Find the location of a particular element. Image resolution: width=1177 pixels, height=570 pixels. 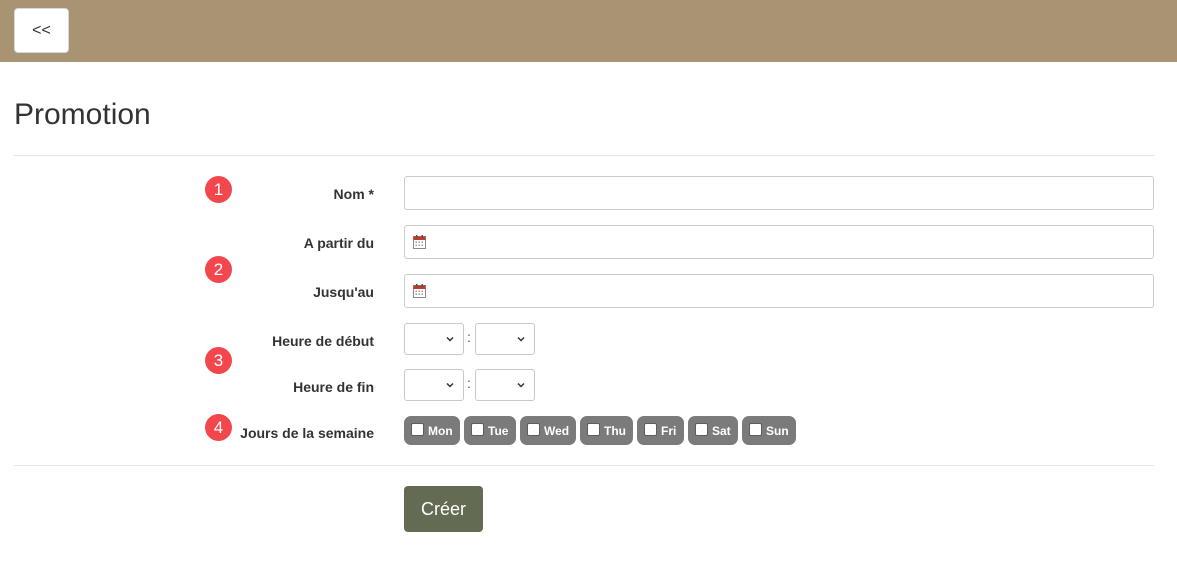

day-label: Tue is located at coordinates (498, 430).